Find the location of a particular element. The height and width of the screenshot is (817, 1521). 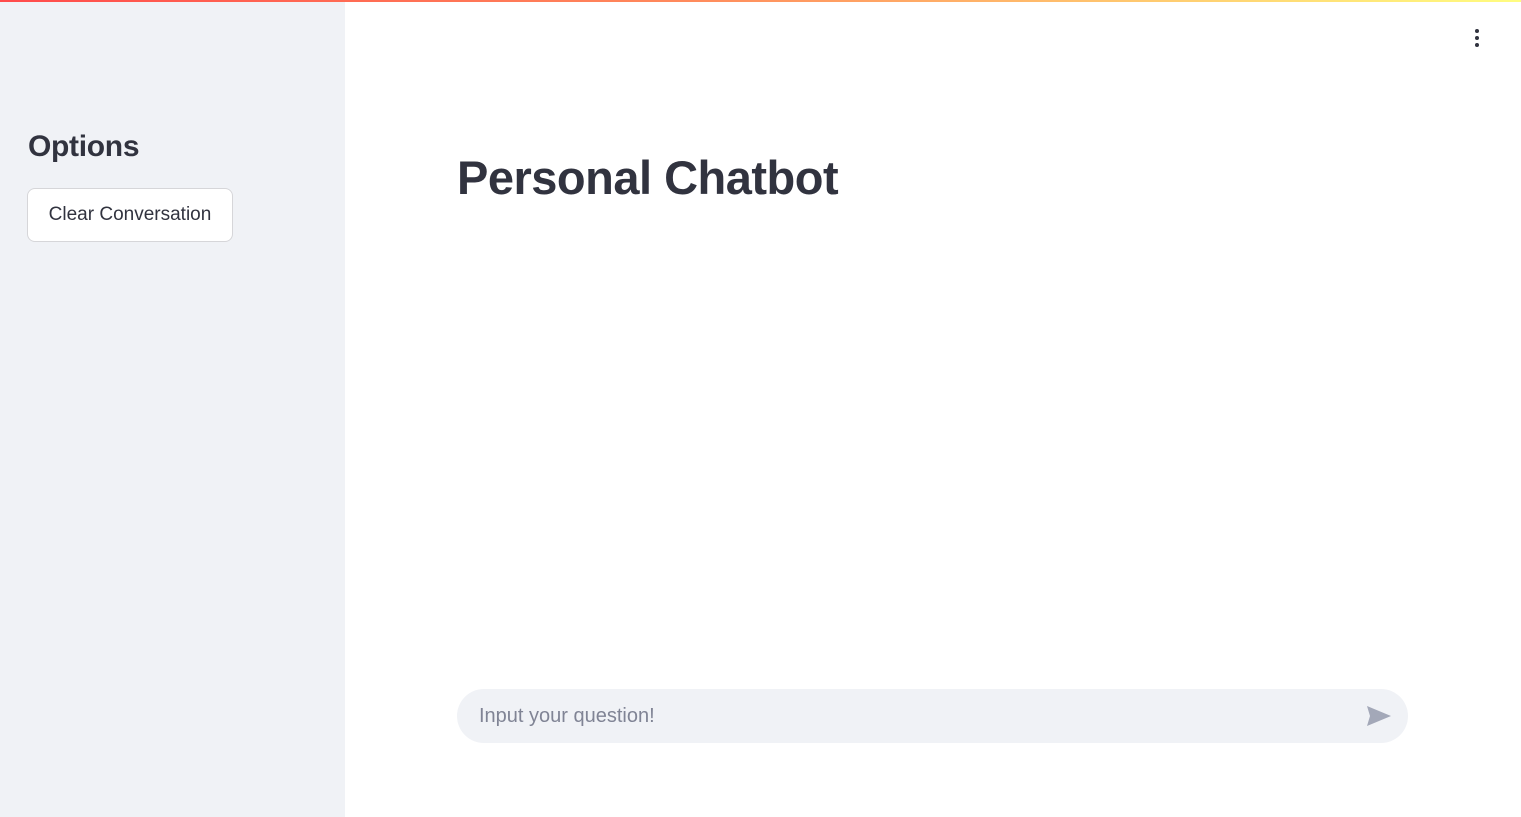

main-menu-button is located at coordinates (1477, 38).